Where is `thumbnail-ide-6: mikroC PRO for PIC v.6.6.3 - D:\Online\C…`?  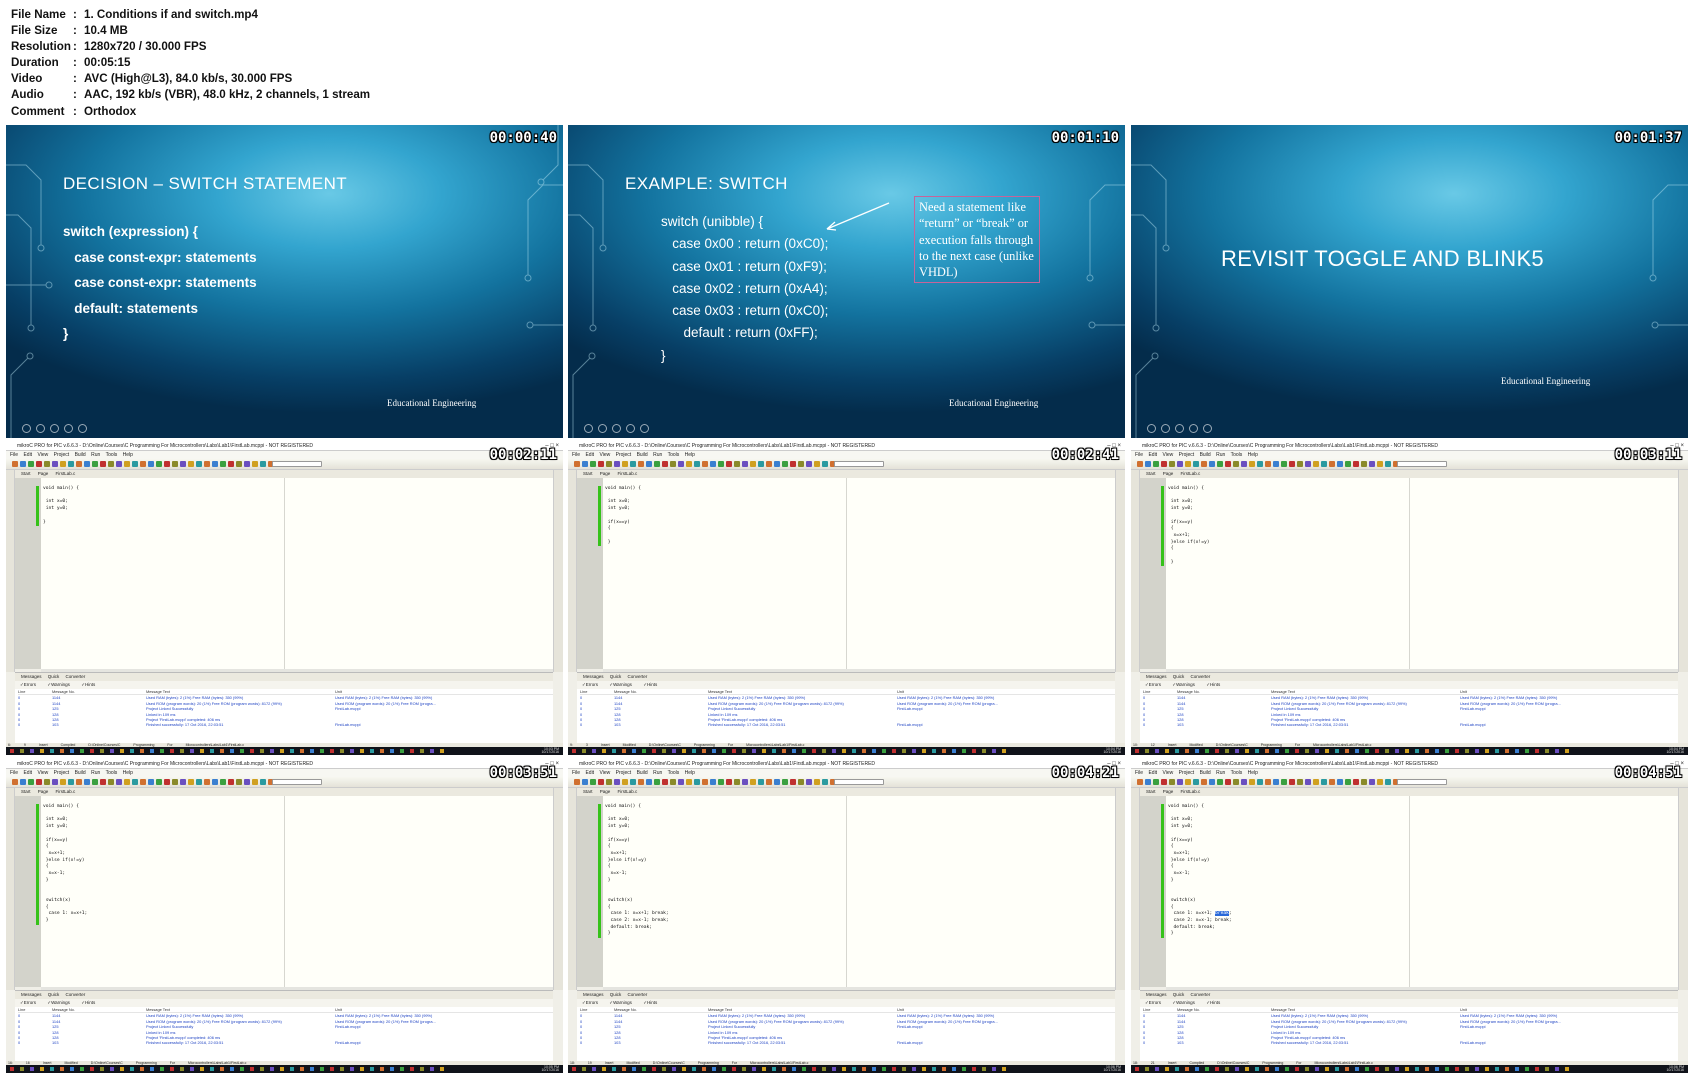 thumbnail-ide-6: mikroC PRO for PIC v.6.6.3 - D:\Online\C… is located at coordinates (1409, 916).